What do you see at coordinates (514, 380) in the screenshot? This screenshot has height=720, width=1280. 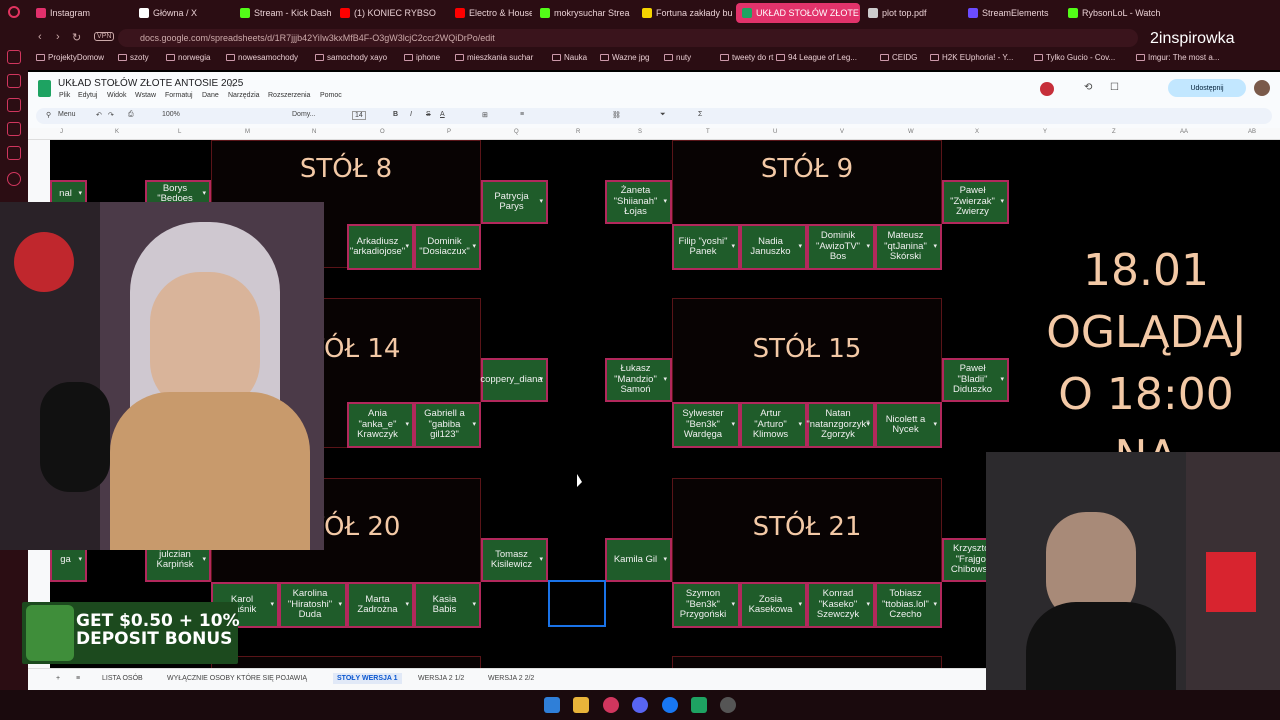 I see `seat-card: coppery_diana` at bounding box center [514, 380].